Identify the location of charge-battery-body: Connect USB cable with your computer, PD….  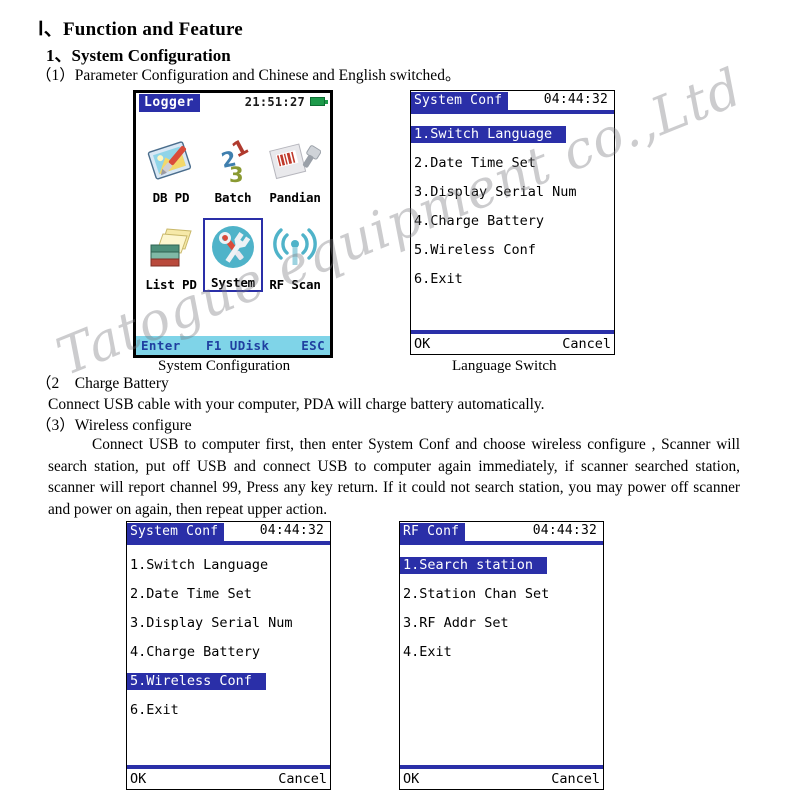
(296, 404).